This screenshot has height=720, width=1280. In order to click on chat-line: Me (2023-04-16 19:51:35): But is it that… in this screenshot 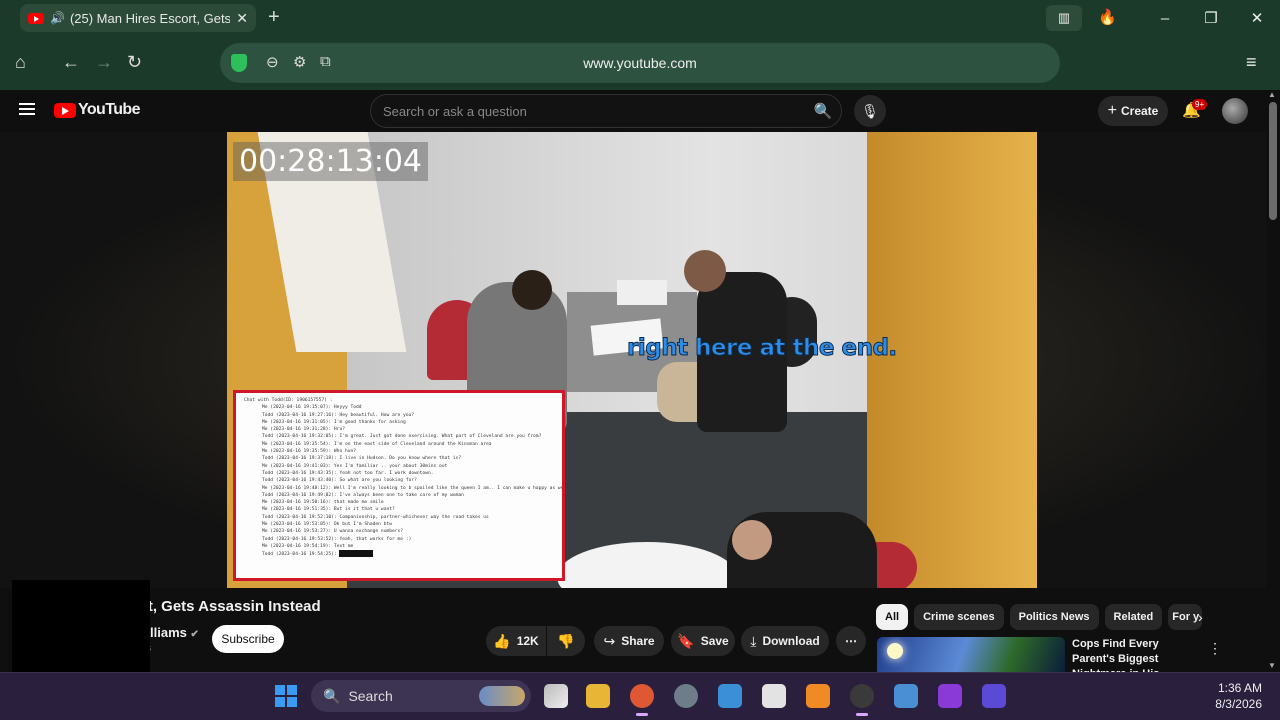, I will do `click(328, 510)`.